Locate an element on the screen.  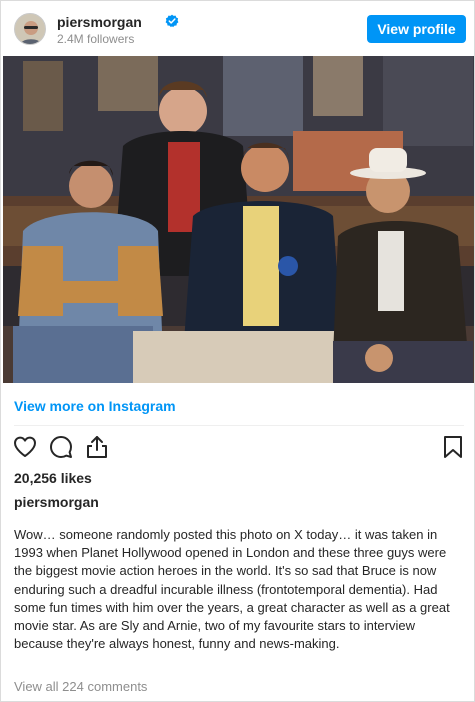
avatar-image is located at coordinates (30, 29).